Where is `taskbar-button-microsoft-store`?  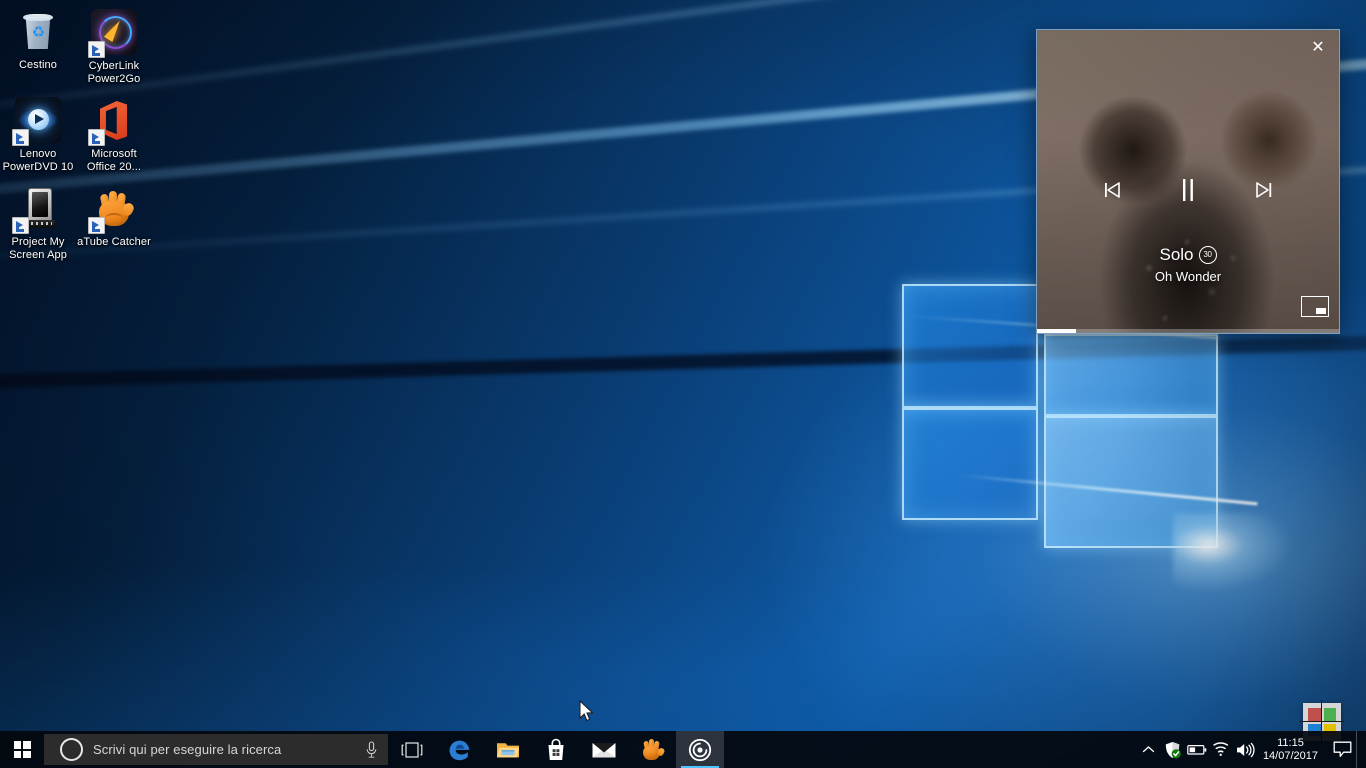
taskbar-button-microsoft-store is located at coordinates (556, 749).